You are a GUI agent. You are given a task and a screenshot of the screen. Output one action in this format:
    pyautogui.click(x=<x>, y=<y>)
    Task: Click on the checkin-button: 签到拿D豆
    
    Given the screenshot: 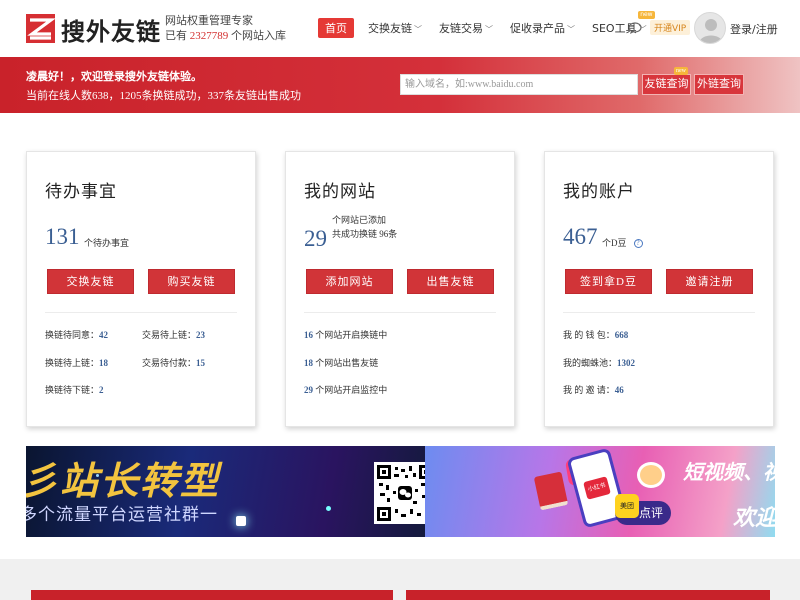 What is the action you would take?
    pyautogui.click(x=608, y=281)
    